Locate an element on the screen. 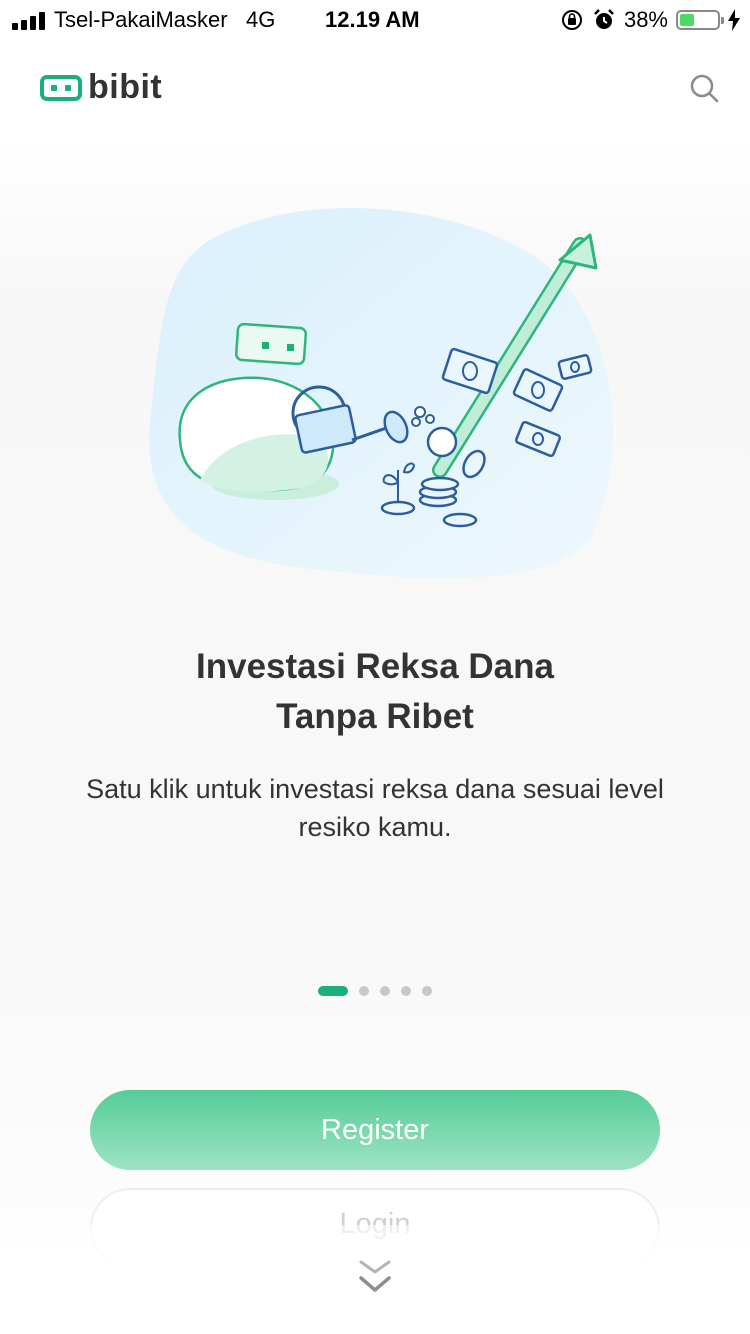 The height and width of the screenshot is (1334, 750). search-icon is located at coordinates (704, 88).